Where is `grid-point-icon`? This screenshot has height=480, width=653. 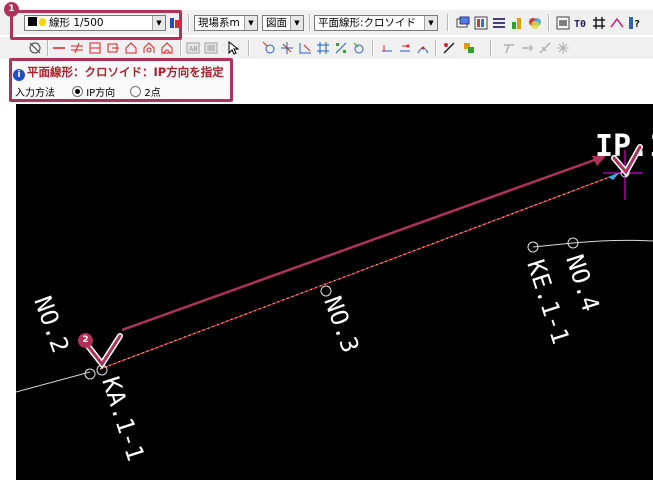 grid-point-icon is located at coordinates (323, 48).